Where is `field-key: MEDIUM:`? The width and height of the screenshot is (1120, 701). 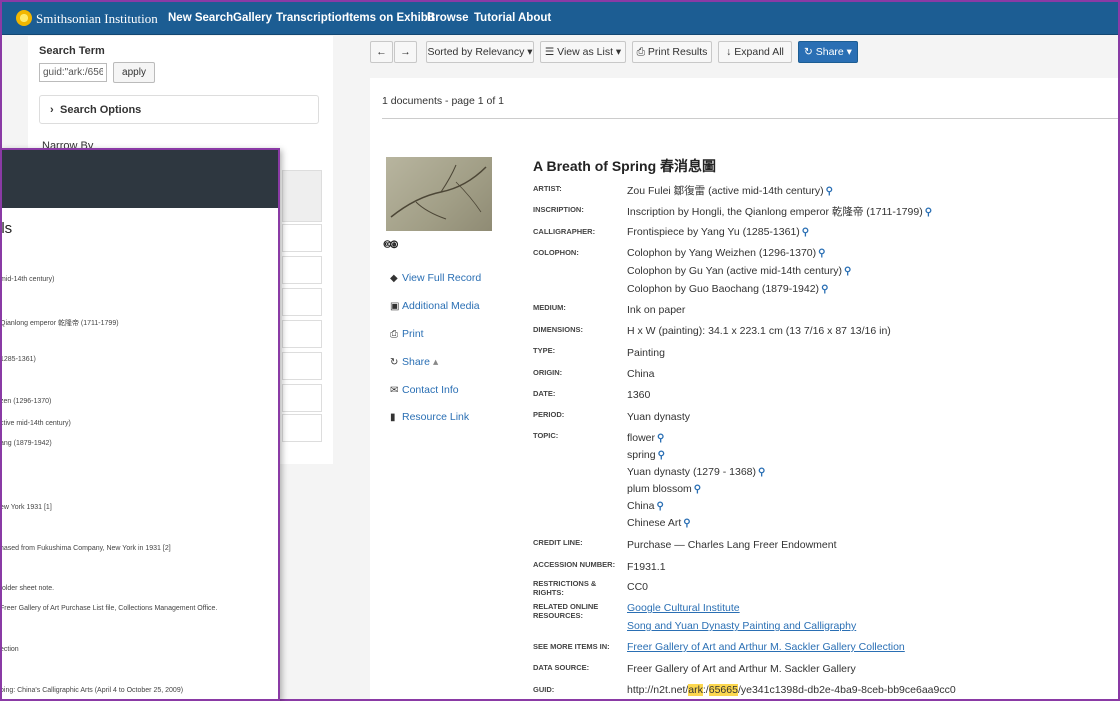
field-key: MEDIUM: is located at coordinates (549, 307).